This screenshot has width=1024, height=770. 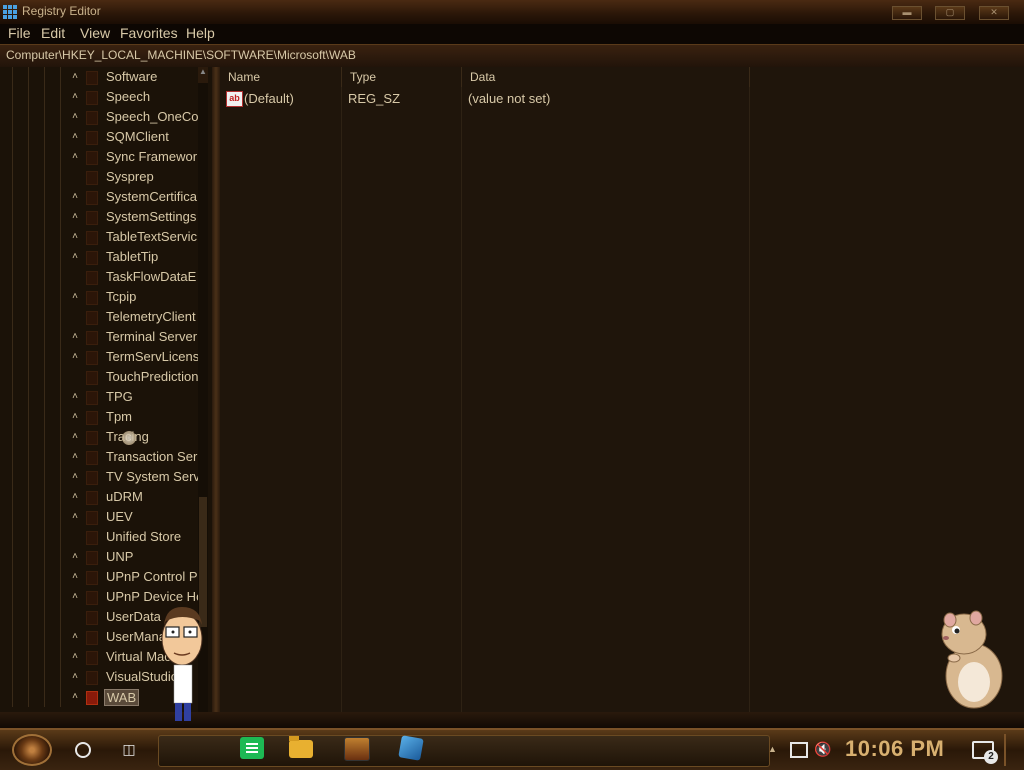 I want to click on tree-item: ˄ SystemCertifica, so click(x=100, y=197).